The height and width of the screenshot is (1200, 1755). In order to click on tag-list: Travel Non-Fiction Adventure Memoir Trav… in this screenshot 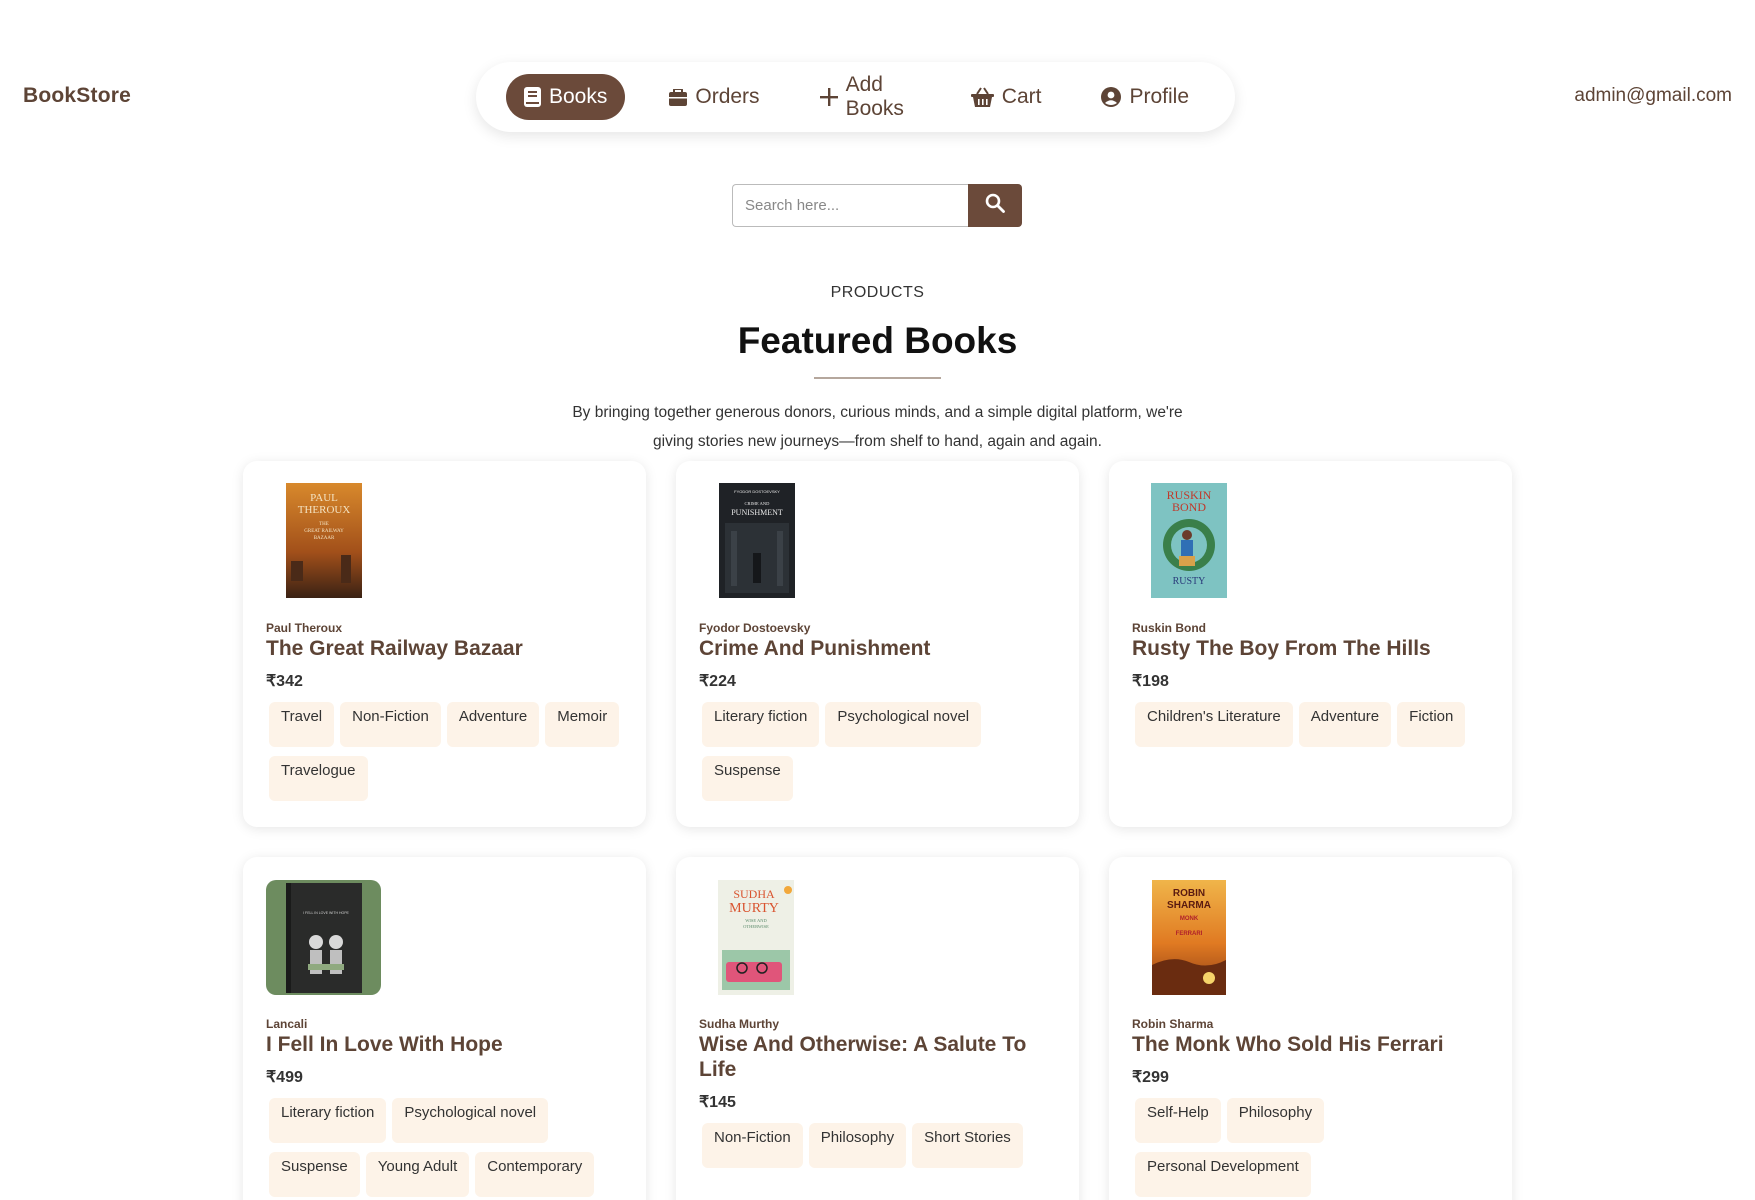, I will do `click(449, 751)`.